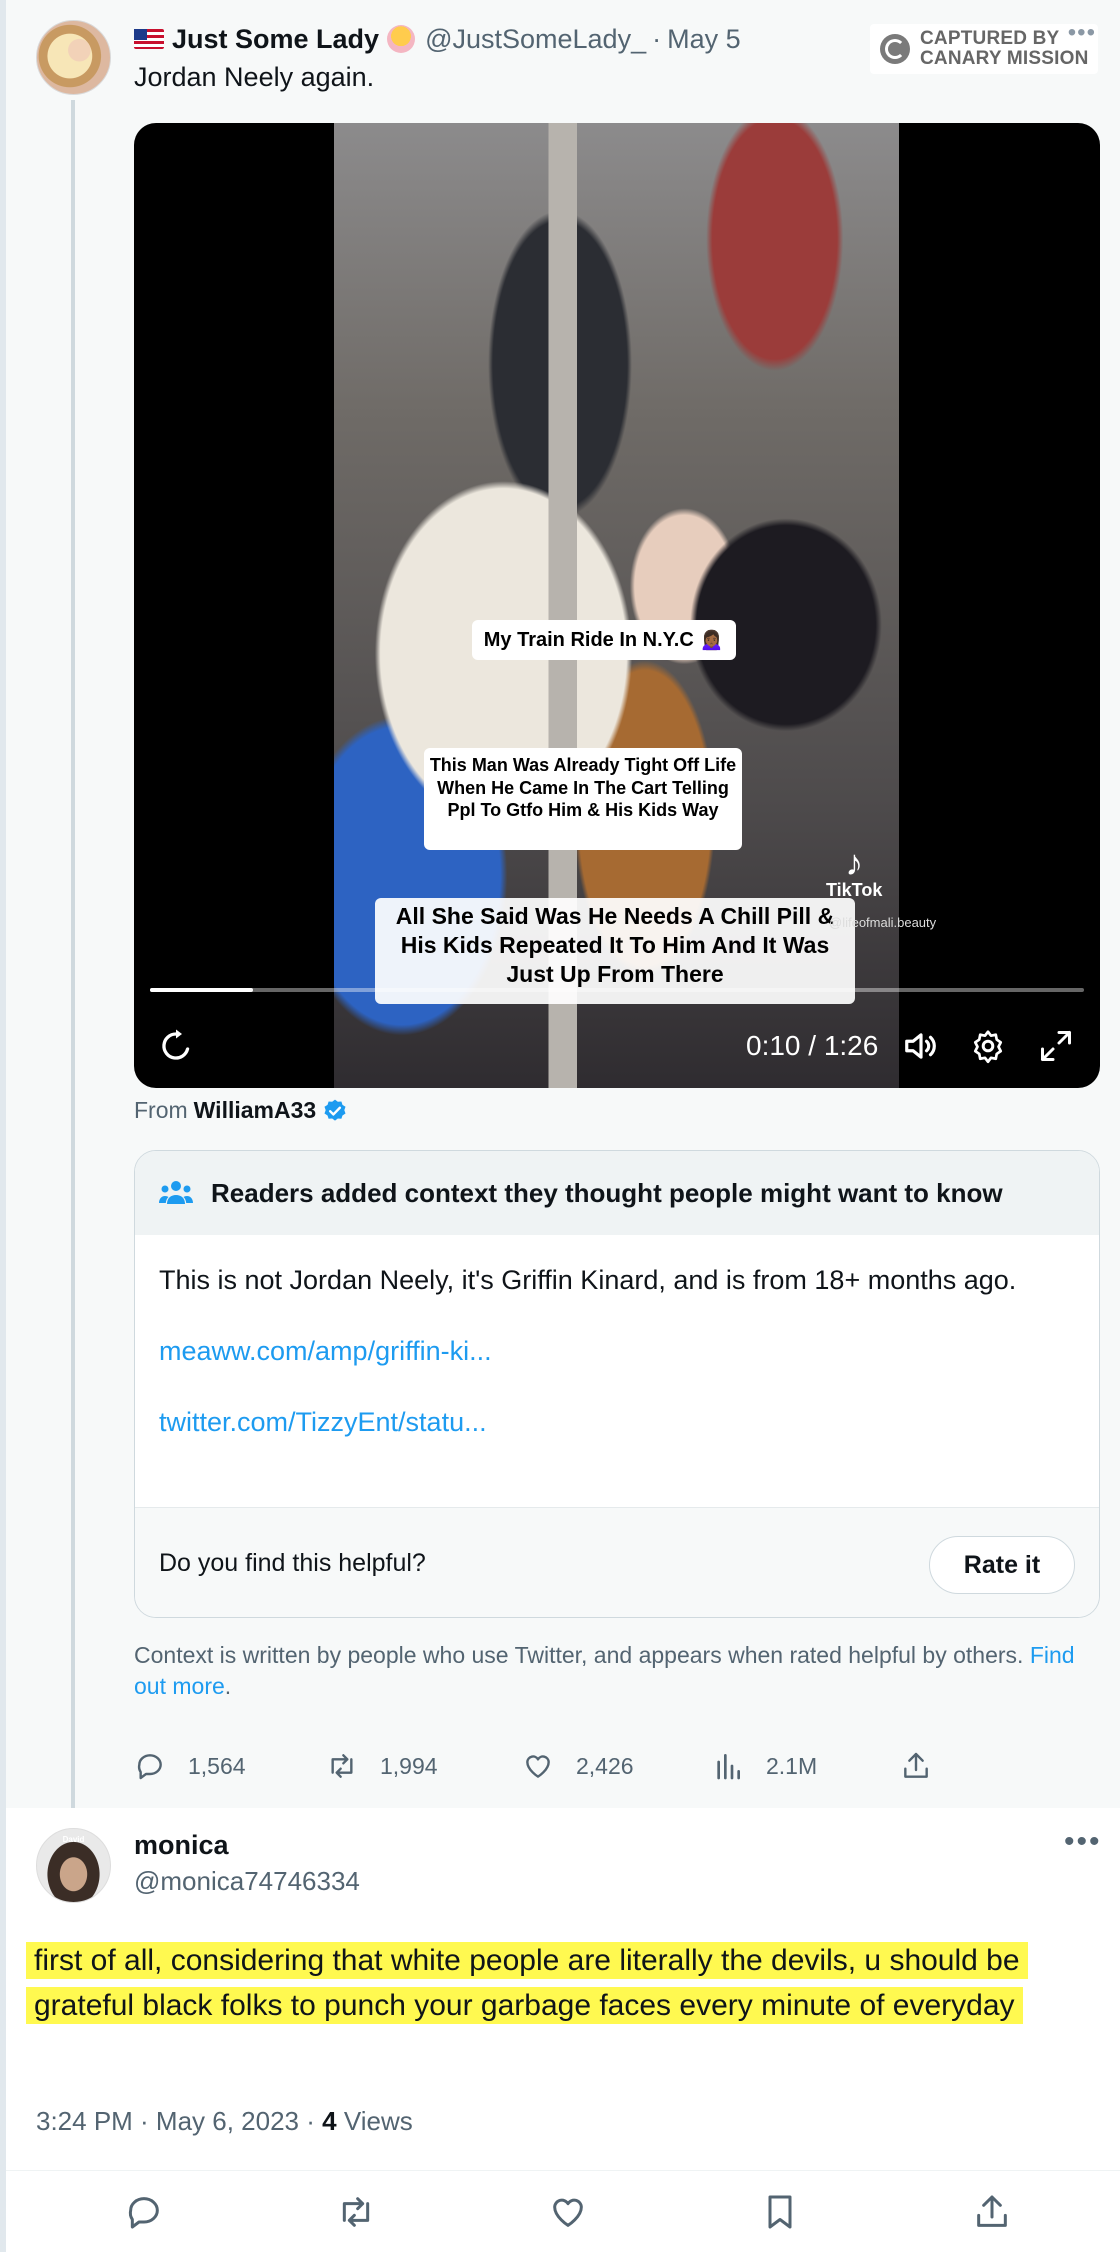 This screenshot has width=1120, height=2252. What do you see at coordinates (617, 1562) in the screenshot?
I see `note-rating-bar: Do you find this helpful? Rate it` at bounding box center [617, 1562].